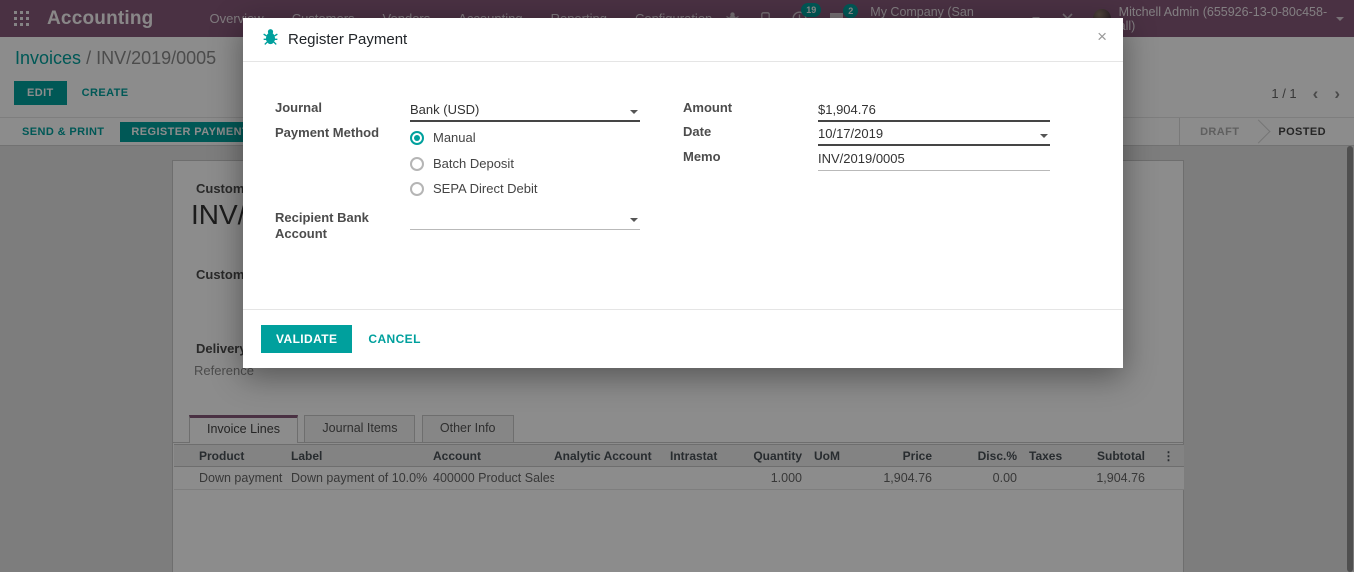 This screenshot has height=572, width=1354. I want to click on radio-batch-deposit: Batch Deposit, so click(462, 163).